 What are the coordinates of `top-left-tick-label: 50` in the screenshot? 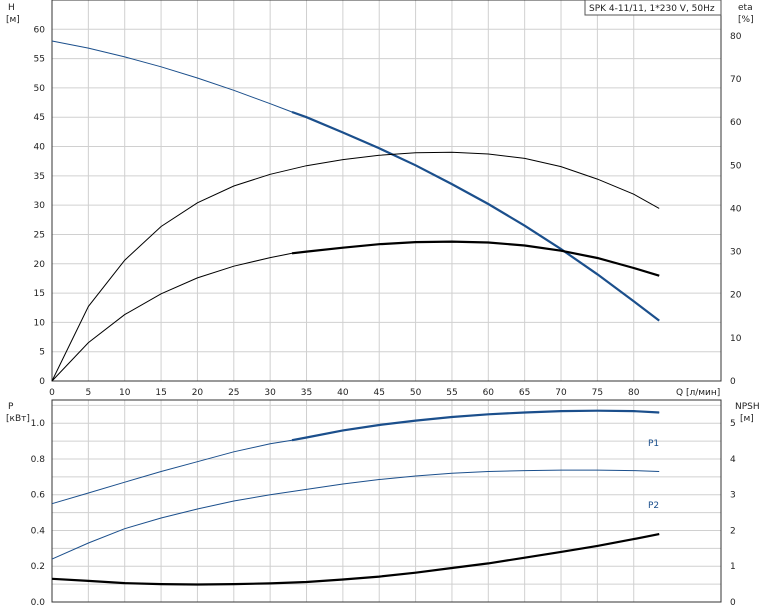 It's located at (40, 89).